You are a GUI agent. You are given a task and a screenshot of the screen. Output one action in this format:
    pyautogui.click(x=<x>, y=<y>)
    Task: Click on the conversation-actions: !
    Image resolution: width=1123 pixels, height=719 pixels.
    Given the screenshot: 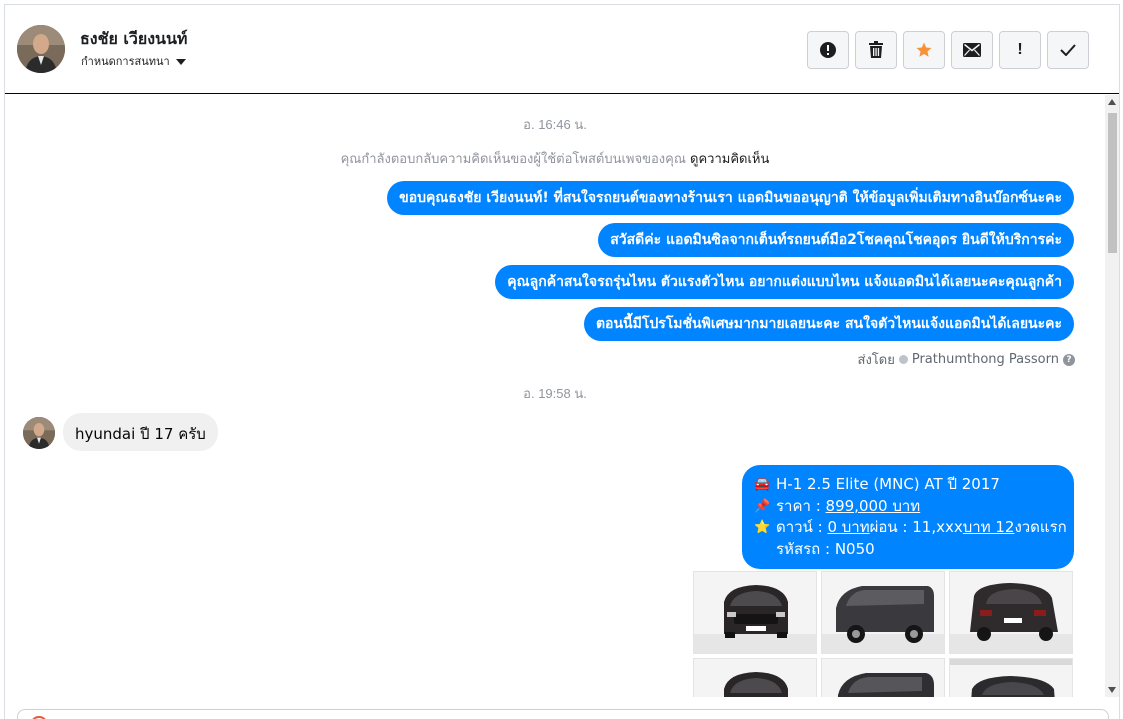 What is the action you would take?
    pyautogui.click(x=948, y=50)
    